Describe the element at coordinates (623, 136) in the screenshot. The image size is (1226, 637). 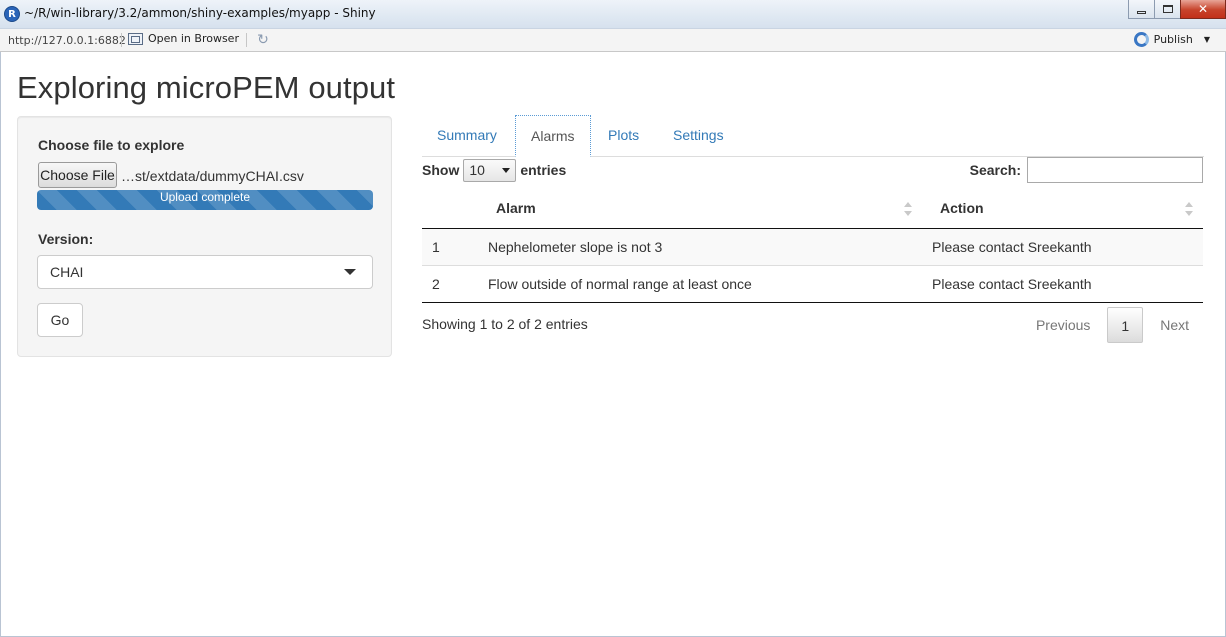
I see `tab-plots: Plots` at that location.